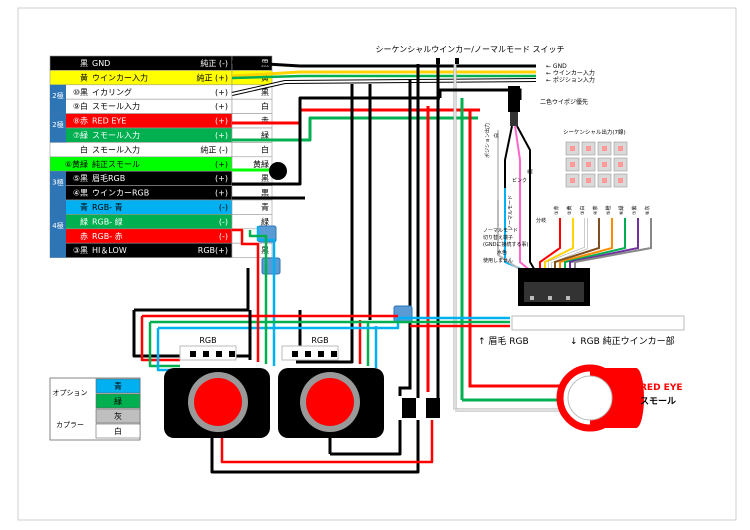 This screenshot has height=530, width=750. What do you see at coordinates (76, 164) in the screenshot?
I see `row-num: ⑥黄緑` at bounding box center [76, 164].